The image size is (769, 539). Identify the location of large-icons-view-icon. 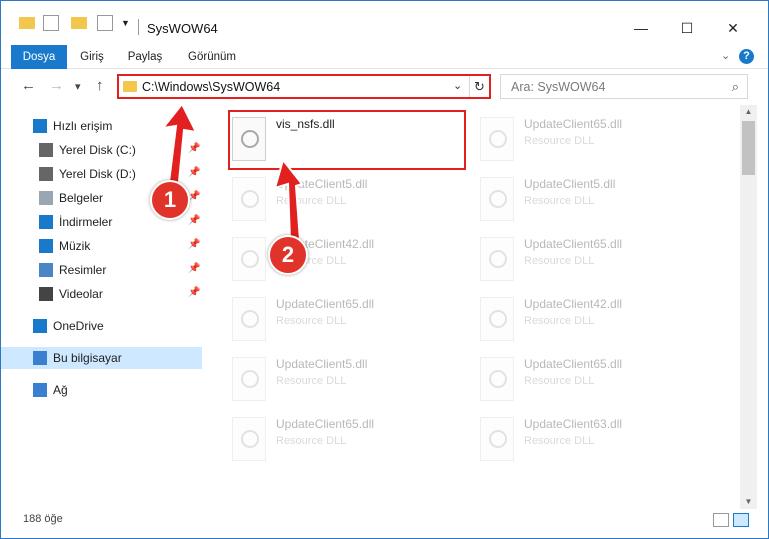
(741, 520).